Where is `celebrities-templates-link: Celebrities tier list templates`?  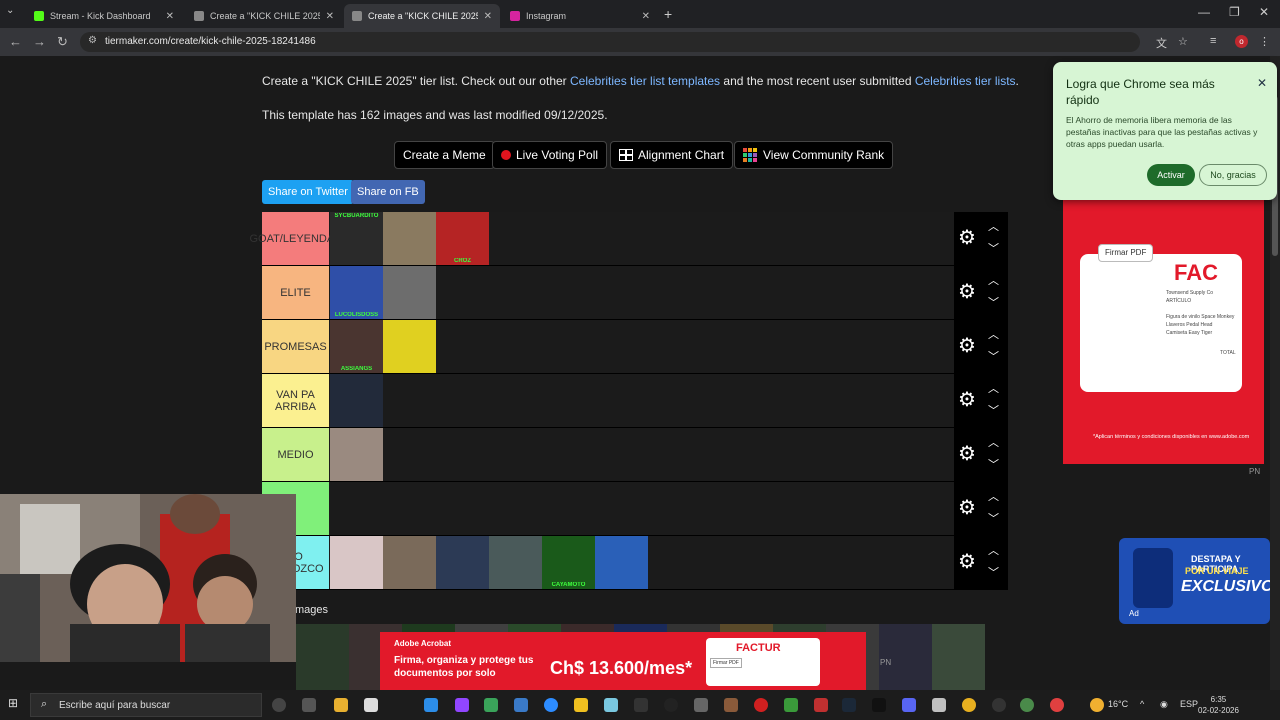
celebrities-templates-link: Celebrities tier list templates is located at coordinates (645, 81).